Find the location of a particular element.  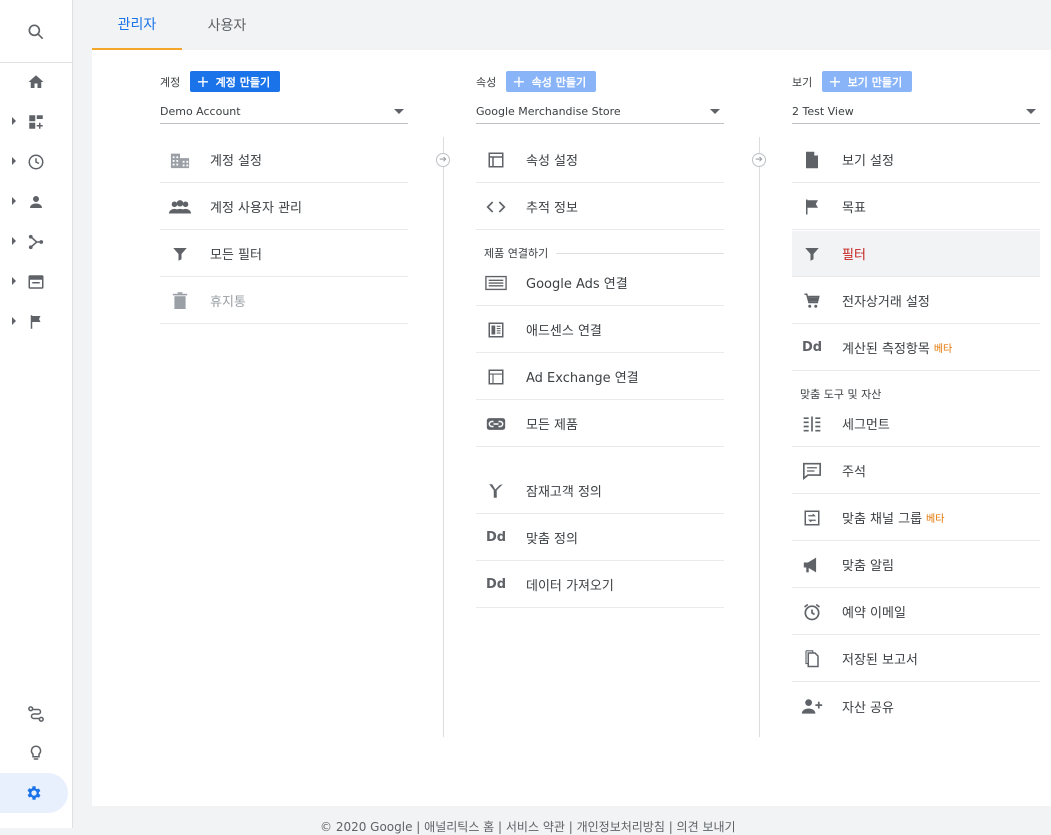

home-icon is located at coordinates (36, 82).